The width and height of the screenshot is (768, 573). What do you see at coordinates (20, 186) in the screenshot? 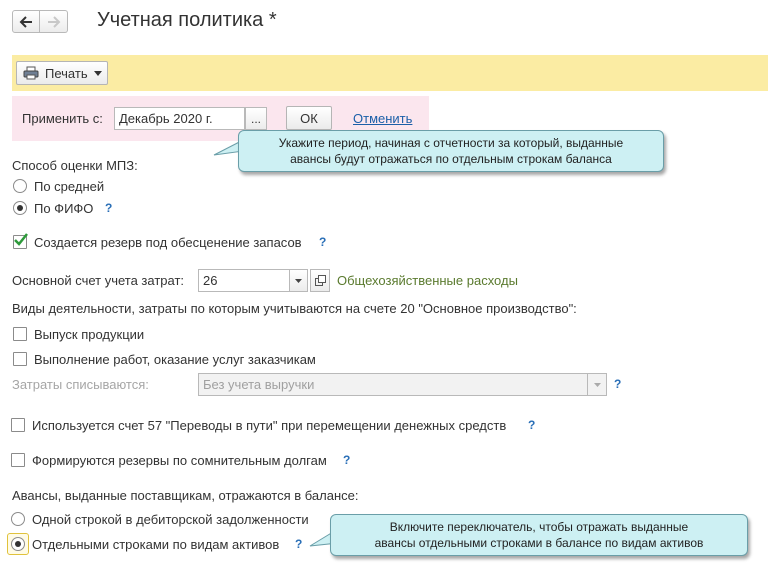
I see `mpz-average-radio` at bounding box center [20, 186].